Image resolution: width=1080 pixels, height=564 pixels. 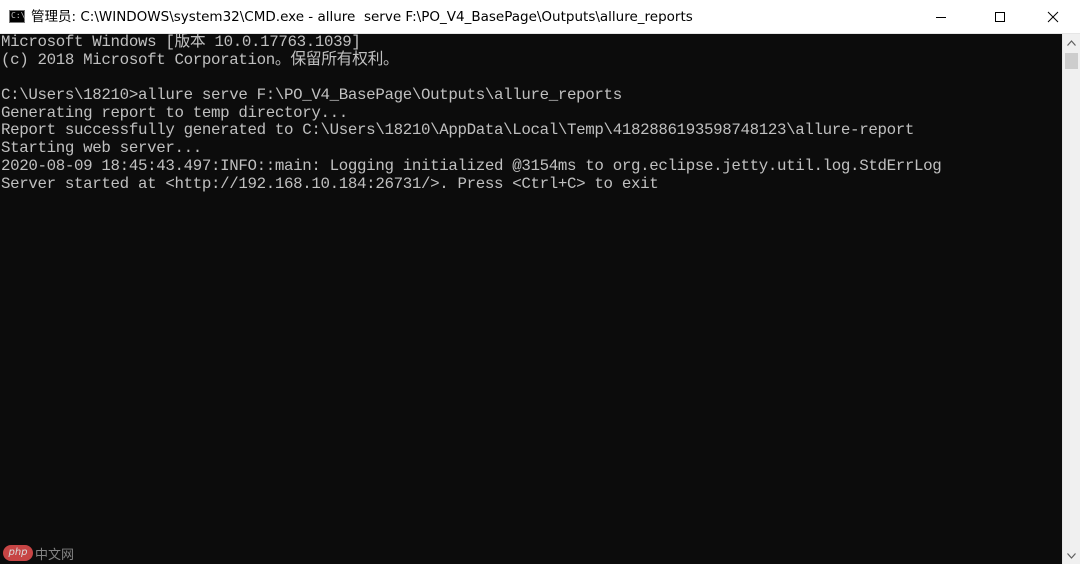 What do you see at coordinates (181, 42) in the screenshot?
I see `console-line-version: Microsoft Windows [版本 10.0.17763.1039]` at bounding box center [181, 42].